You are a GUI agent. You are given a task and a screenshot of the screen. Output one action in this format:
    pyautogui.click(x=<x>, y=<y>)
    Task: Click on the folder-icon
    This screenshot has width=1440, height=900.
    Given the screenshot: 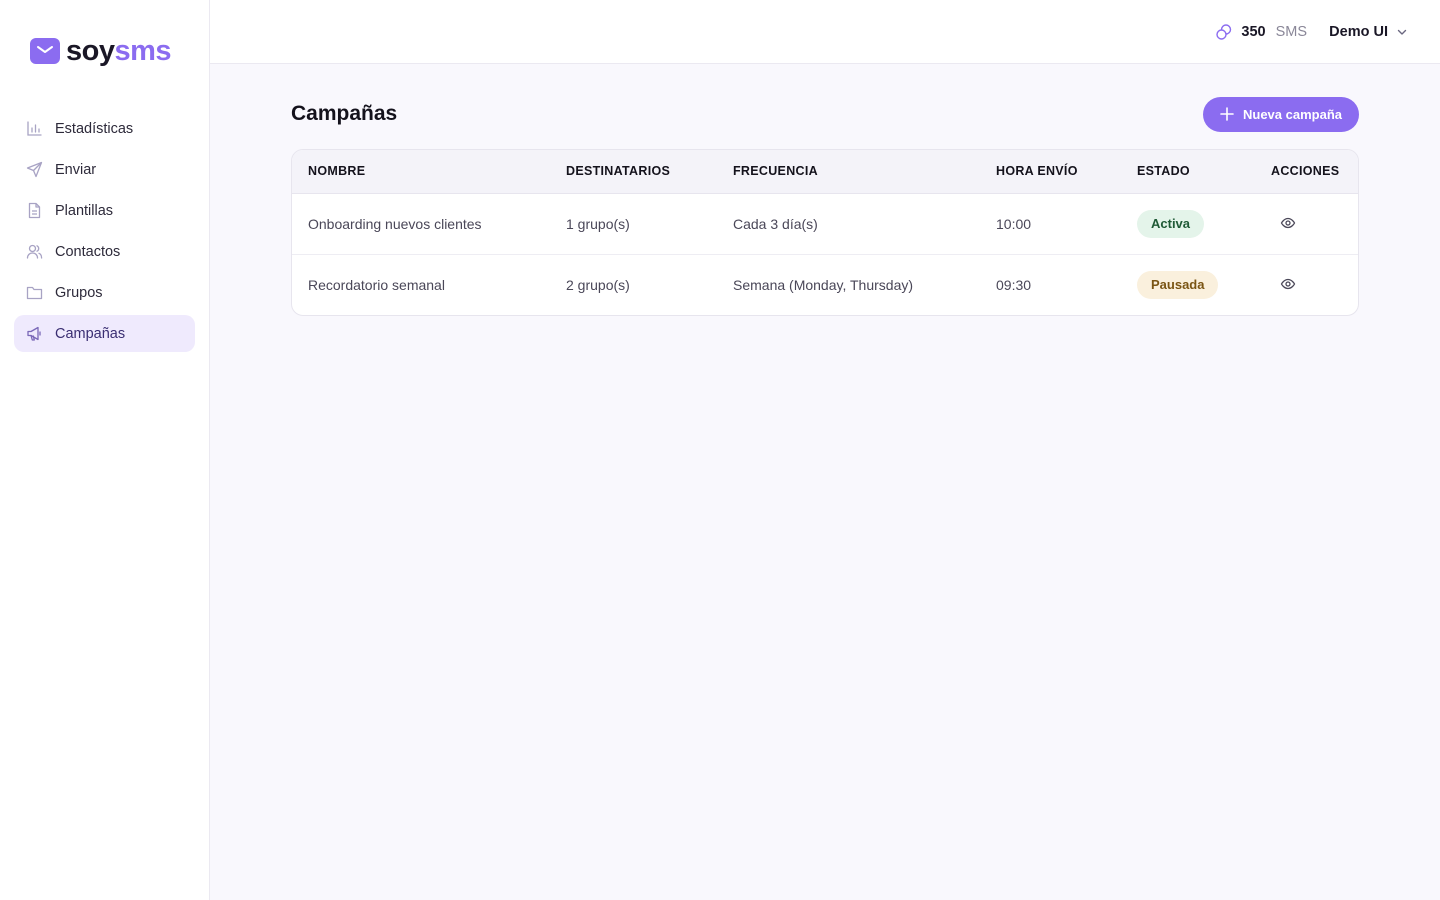 What is the action you would take?
    pyautogui.click(x=34, y=292)
    